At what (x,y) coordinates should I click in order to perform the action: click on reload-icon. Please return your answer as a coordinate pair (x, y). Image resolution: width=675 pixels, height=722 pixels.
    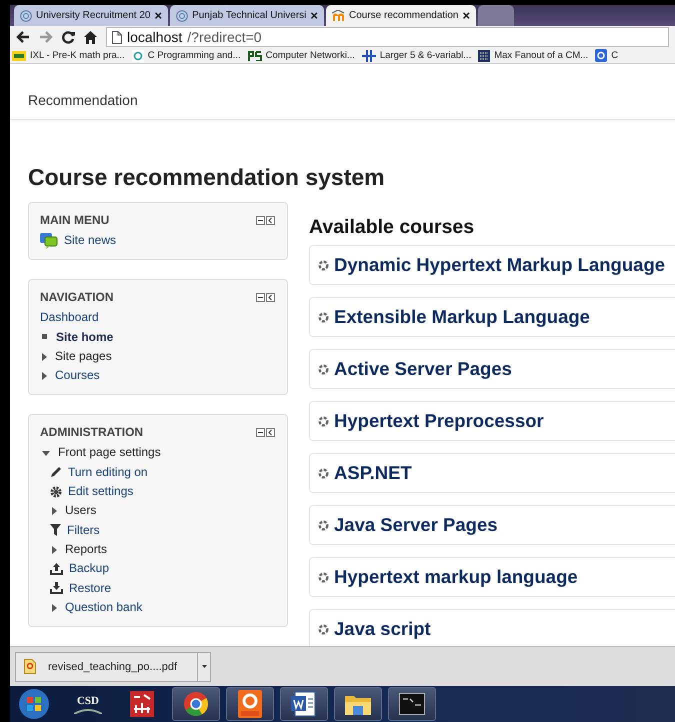
    Looking at the image, I should click on (68, 37).